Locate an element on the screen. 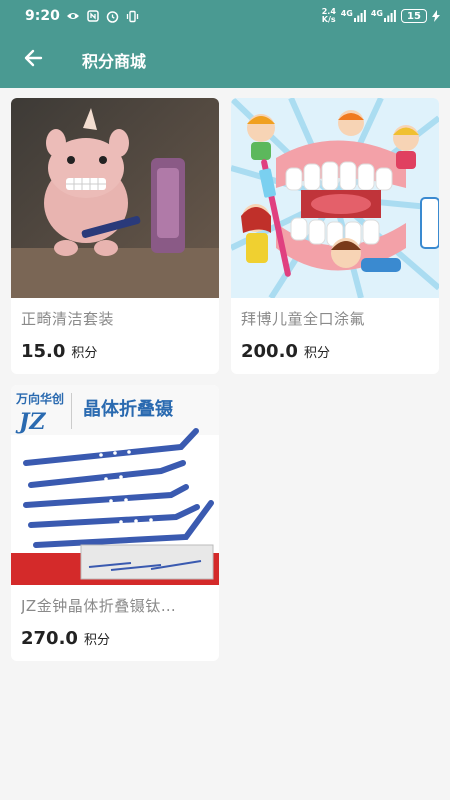  alarm-icon is located at coordinates (113, 16).